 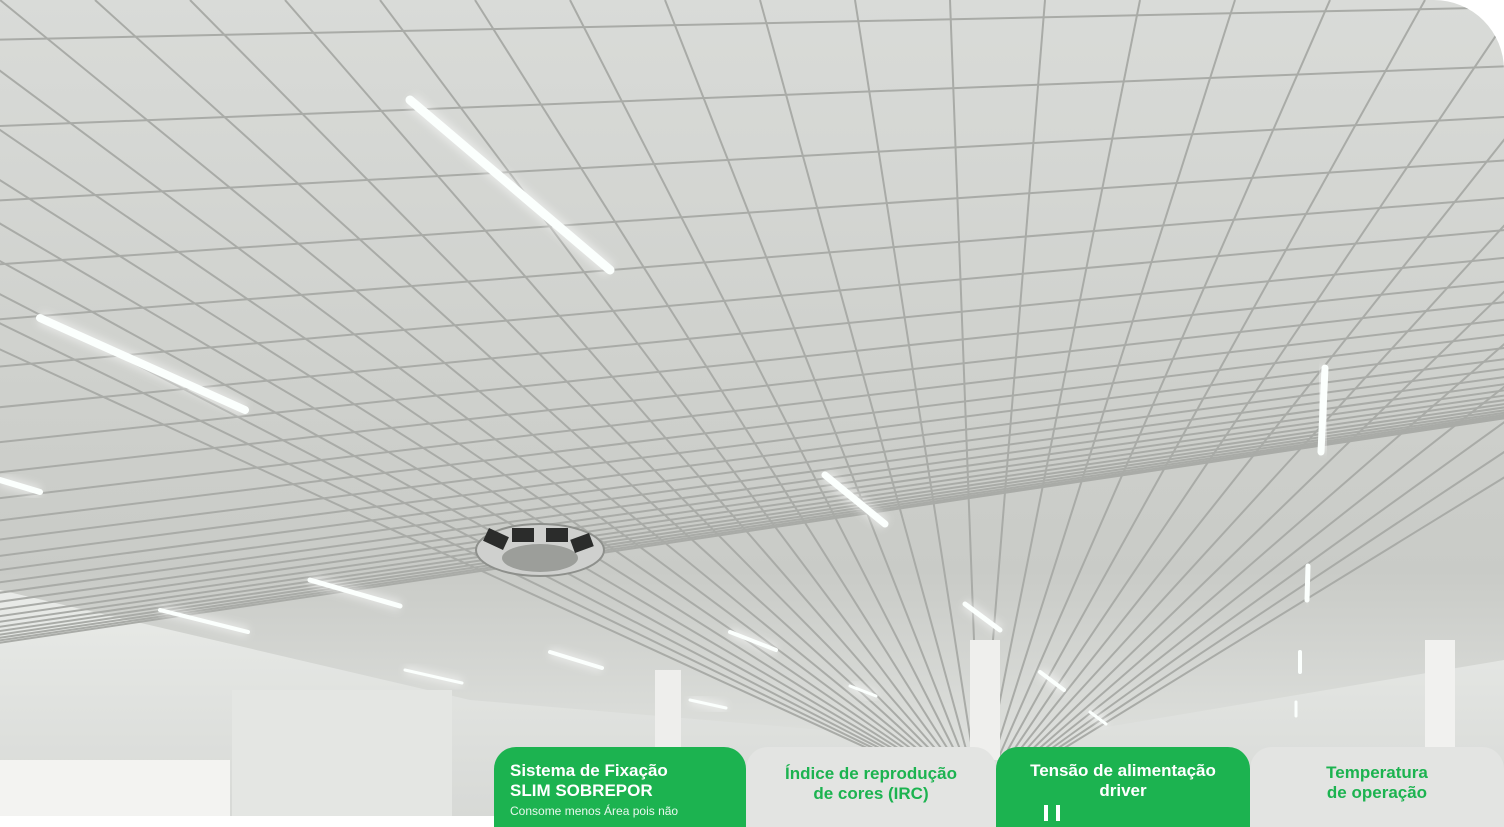 I want to click on air-diffuser-icon, so click(x=540, y=550).